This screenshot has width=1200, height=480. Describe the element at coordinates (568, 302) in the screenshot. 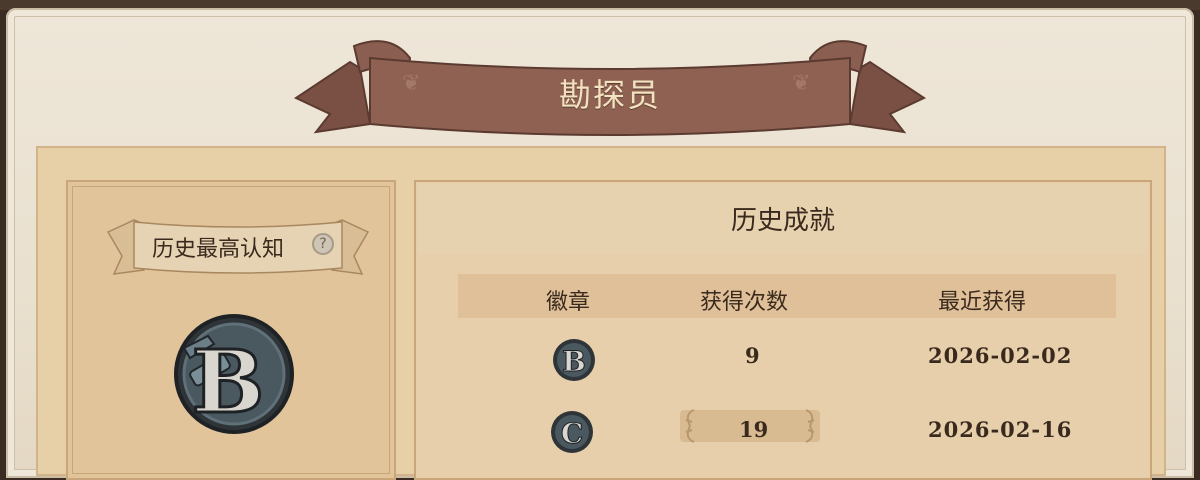

I see `column-header-badge: 徽章` at that location.